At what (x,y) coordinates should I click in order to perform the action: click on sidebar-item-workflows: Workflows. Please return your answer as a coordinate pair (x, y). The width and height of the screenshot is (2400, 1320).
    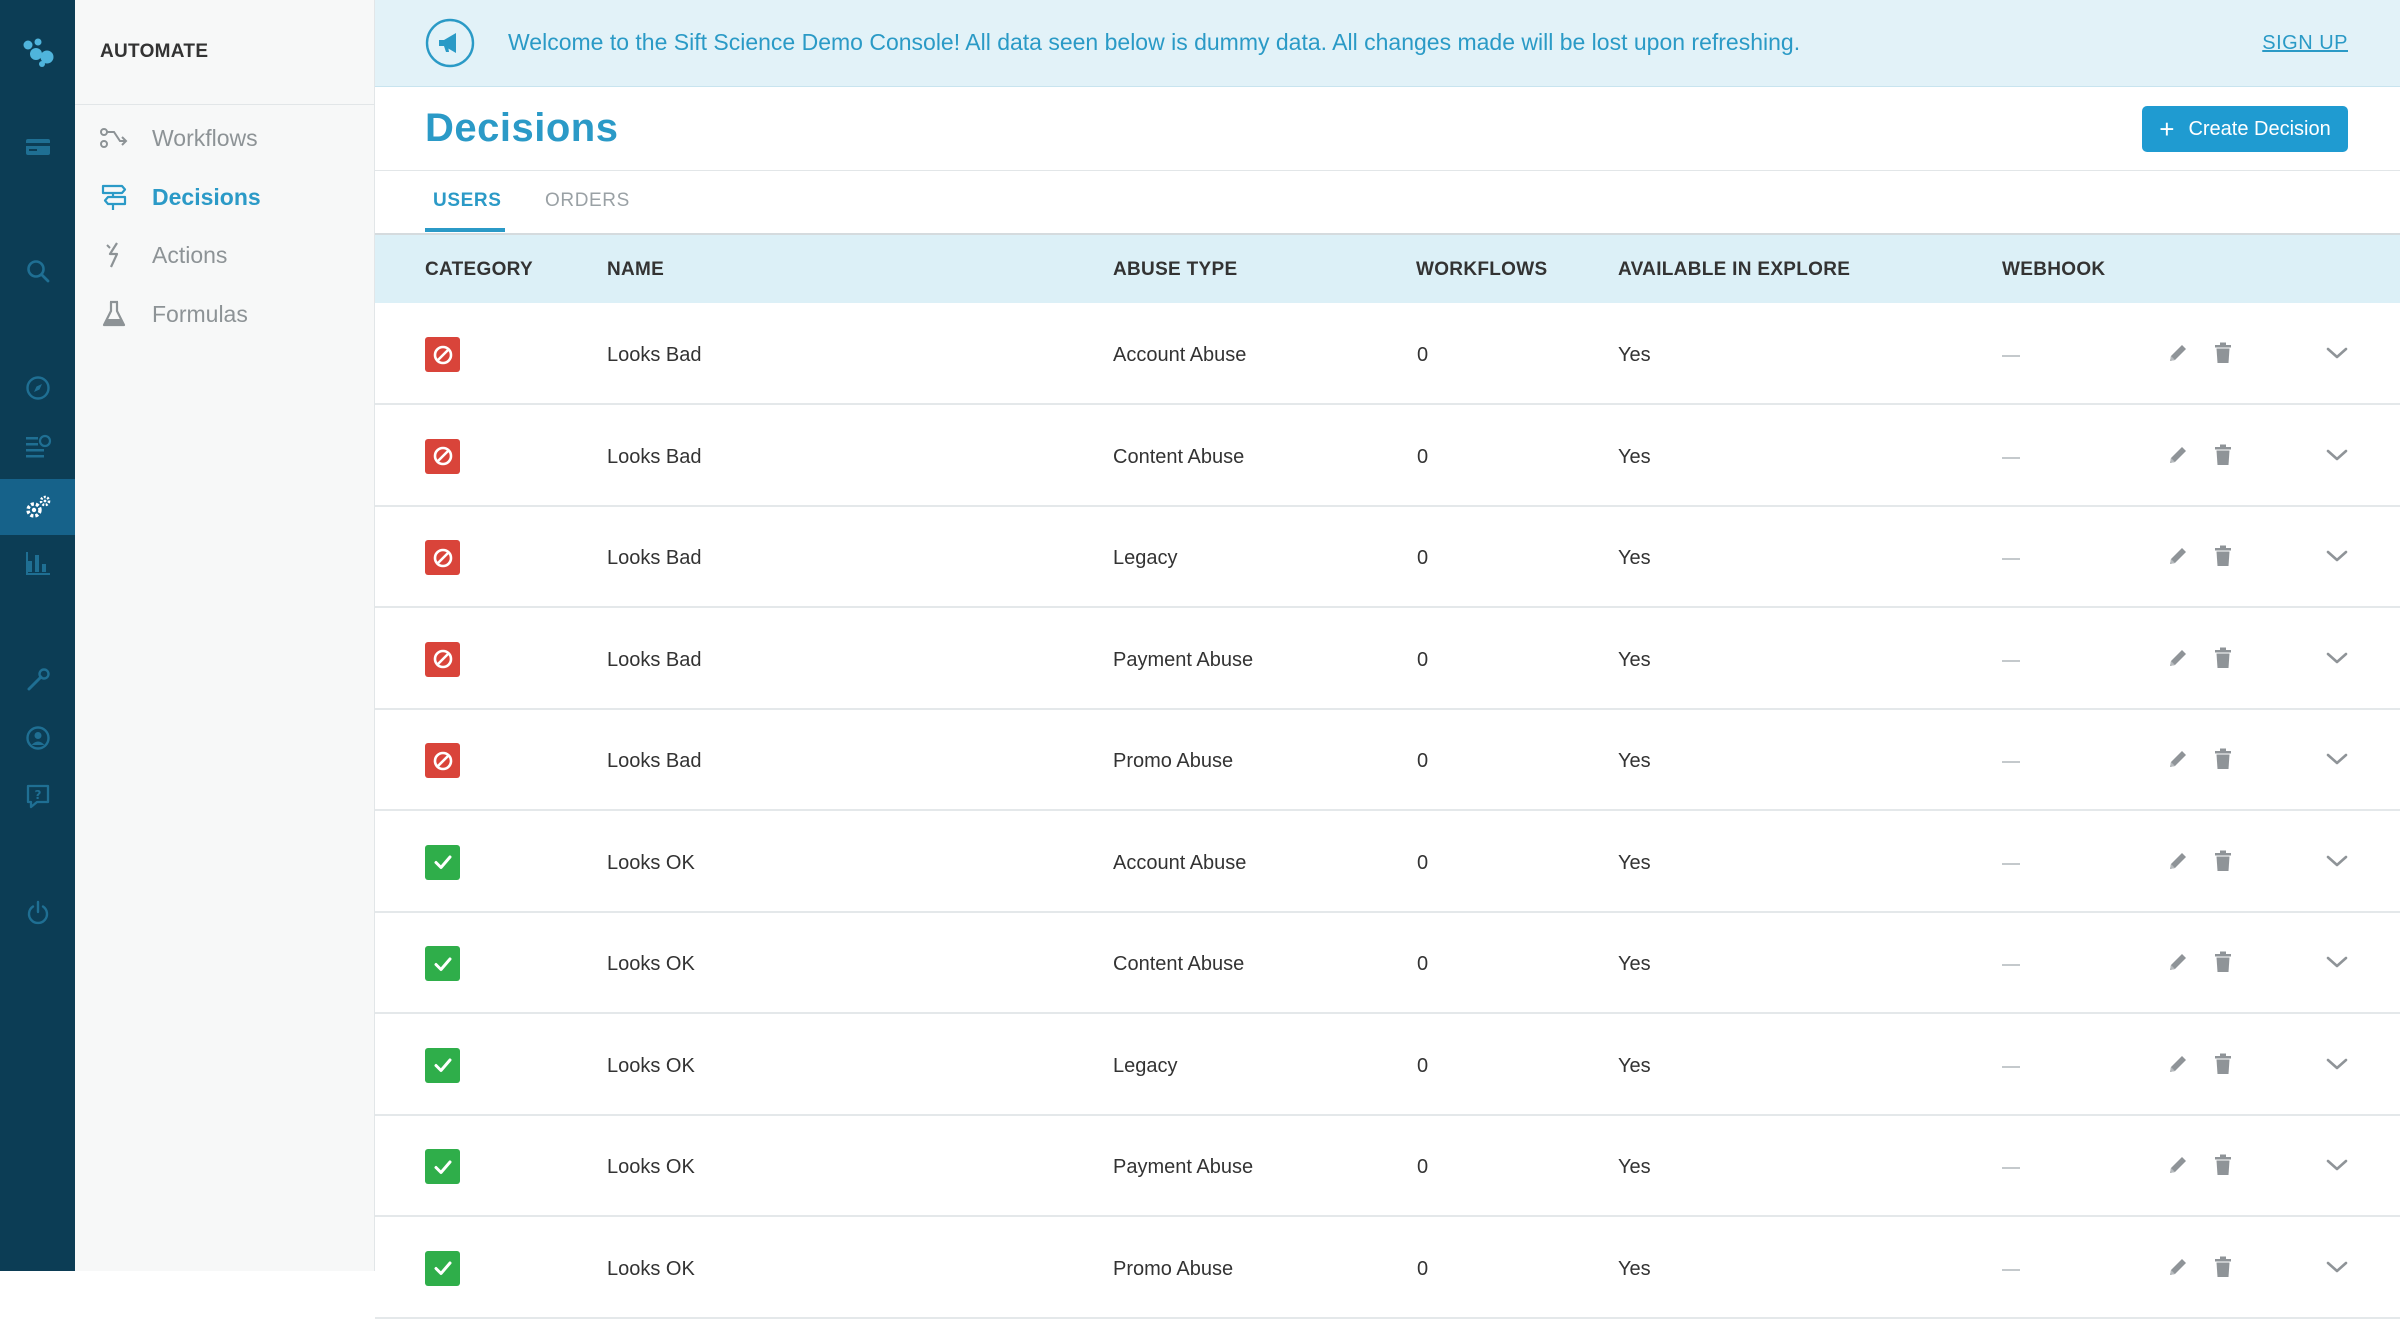
    Looking at the image, I should click on (225, 138).